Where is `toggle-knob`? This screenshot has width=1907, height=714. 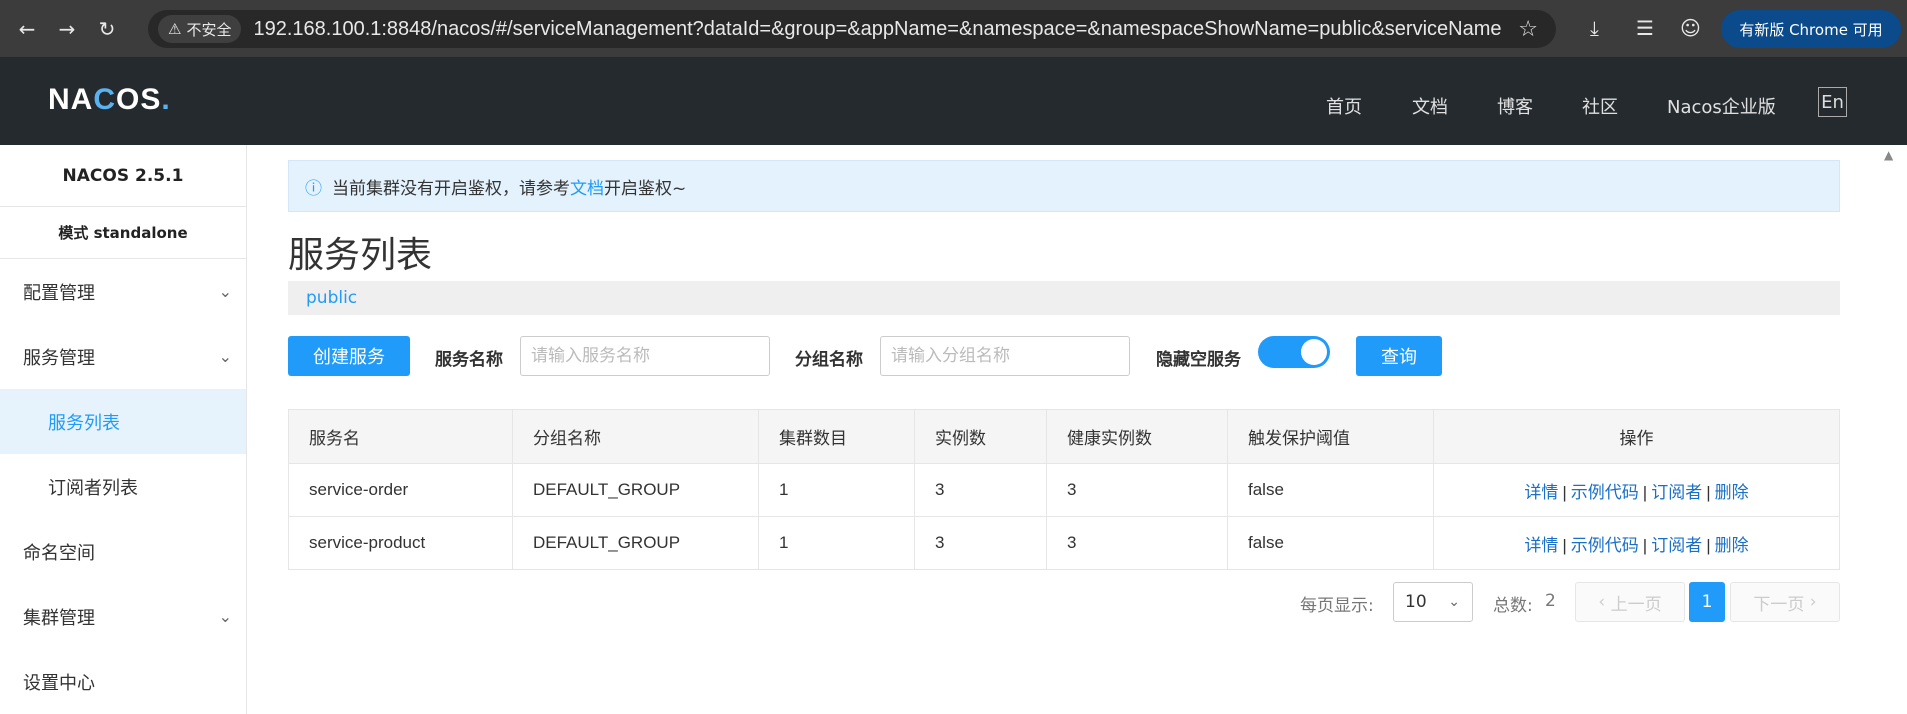 toggle-knob is located at coordinates (1314, 352).